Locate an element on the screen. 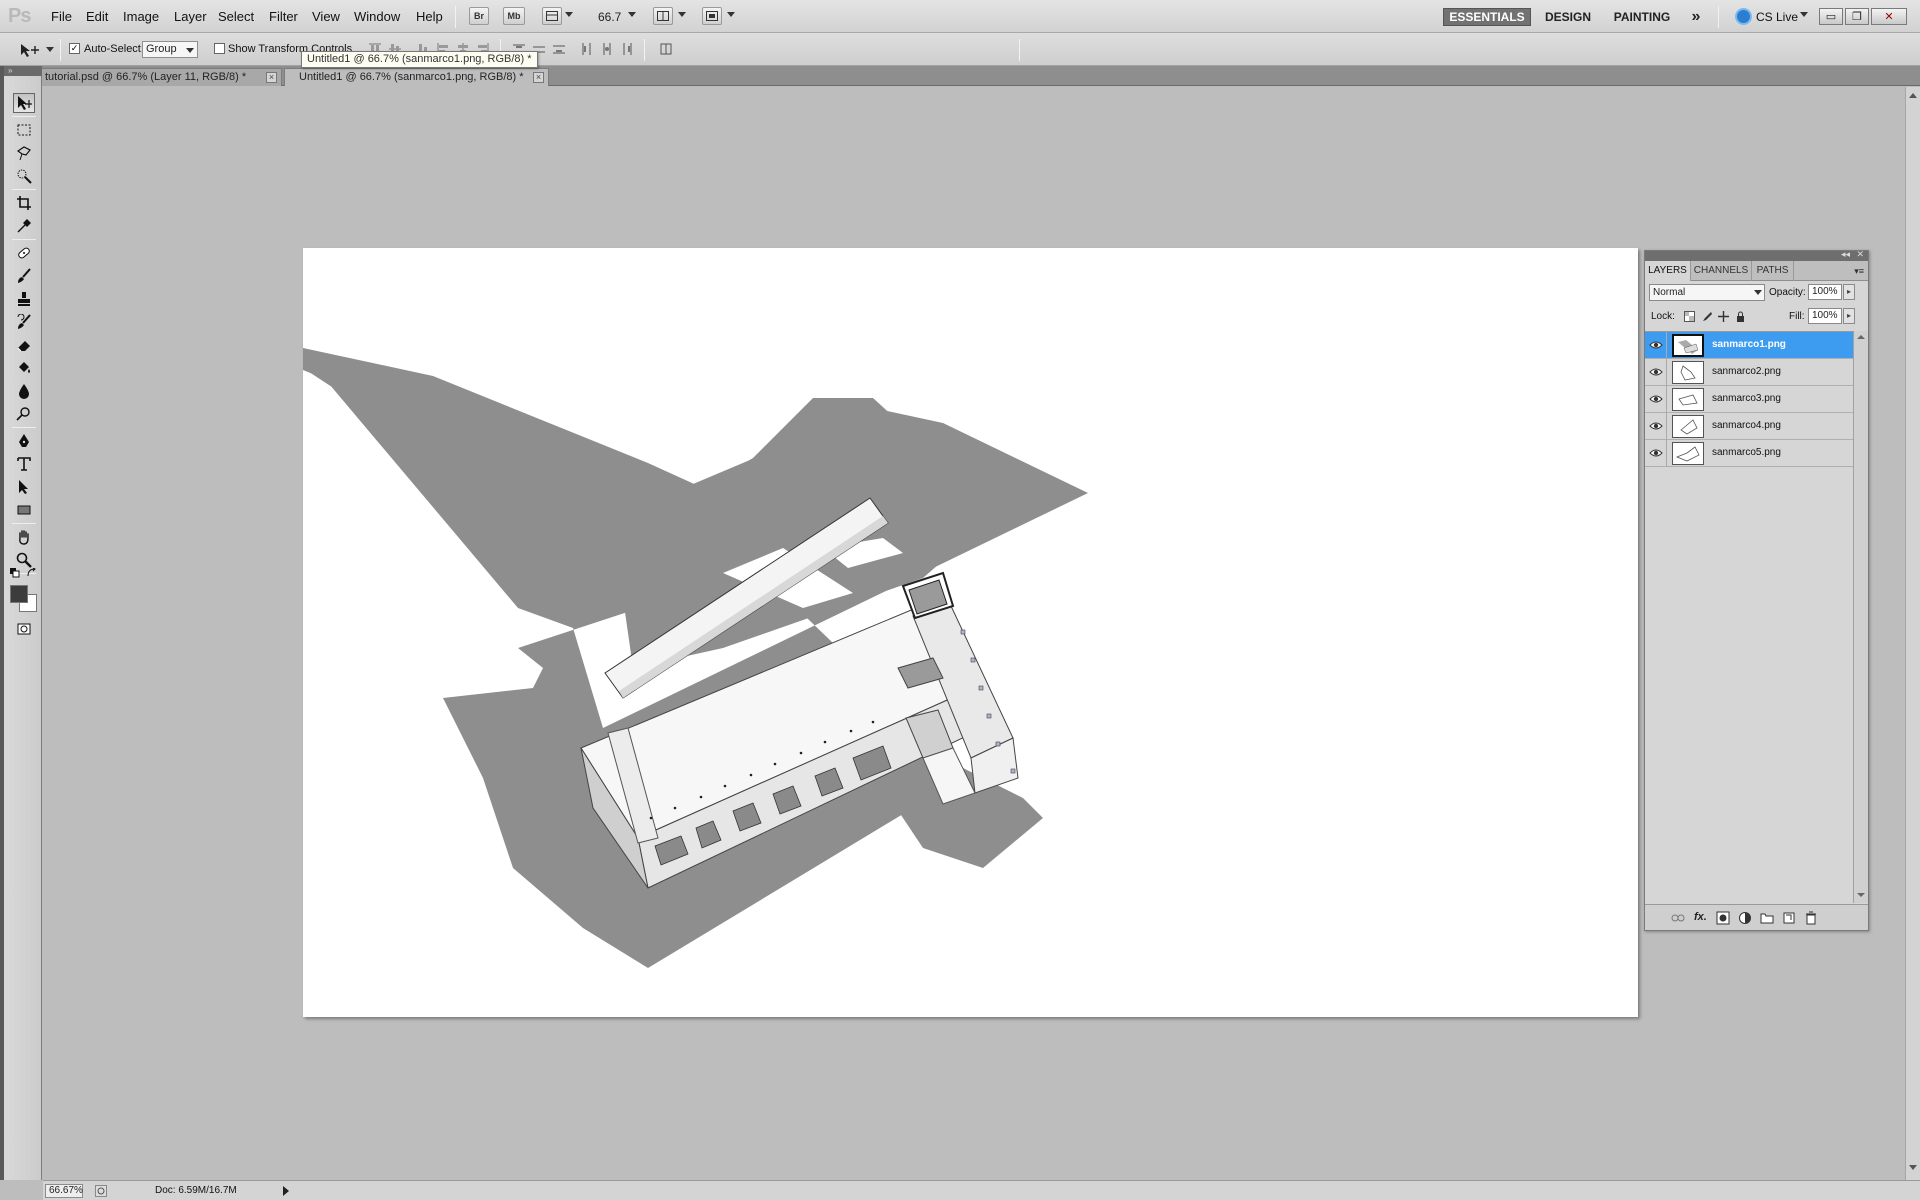 Image resolution: width=1920 pixels, height=1200 pixels. tab-layers: LAYERS is located at coordinates (1668, 271).